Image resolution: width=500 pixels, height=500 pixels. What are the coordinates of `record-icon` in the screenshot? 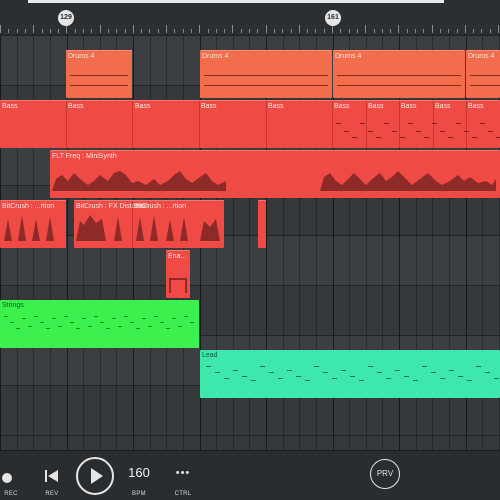 It's located at (7, 478).